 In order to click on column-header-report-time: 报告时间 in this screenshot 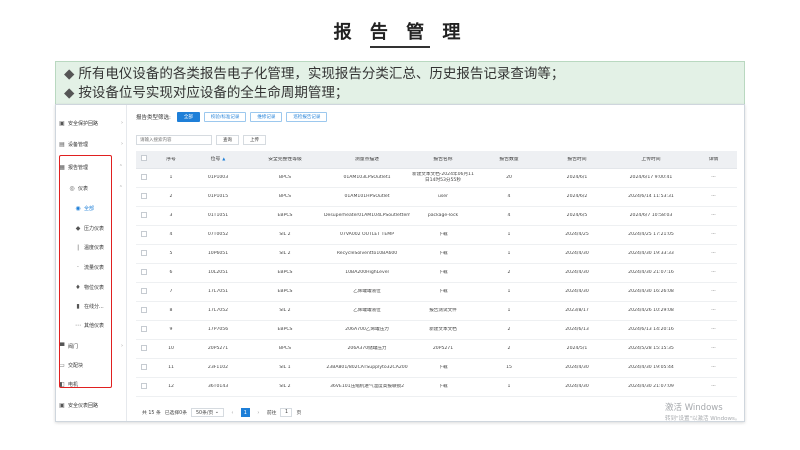, I will do `click(577, 160)`.